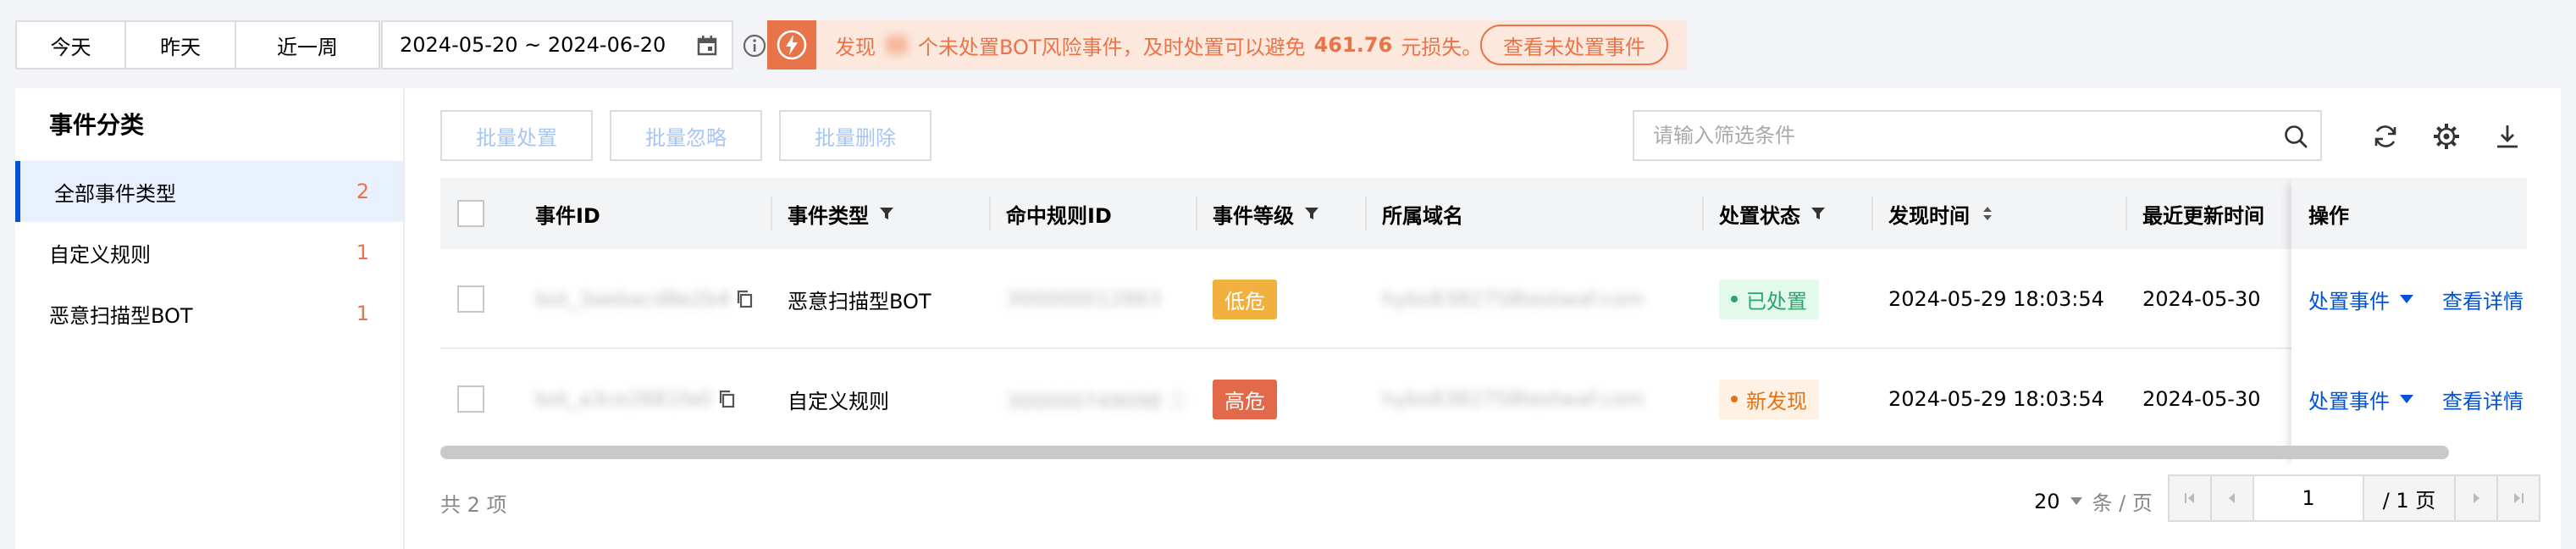  I want to click on batch-ignore-button: 批量忽略, so click(686, 135).